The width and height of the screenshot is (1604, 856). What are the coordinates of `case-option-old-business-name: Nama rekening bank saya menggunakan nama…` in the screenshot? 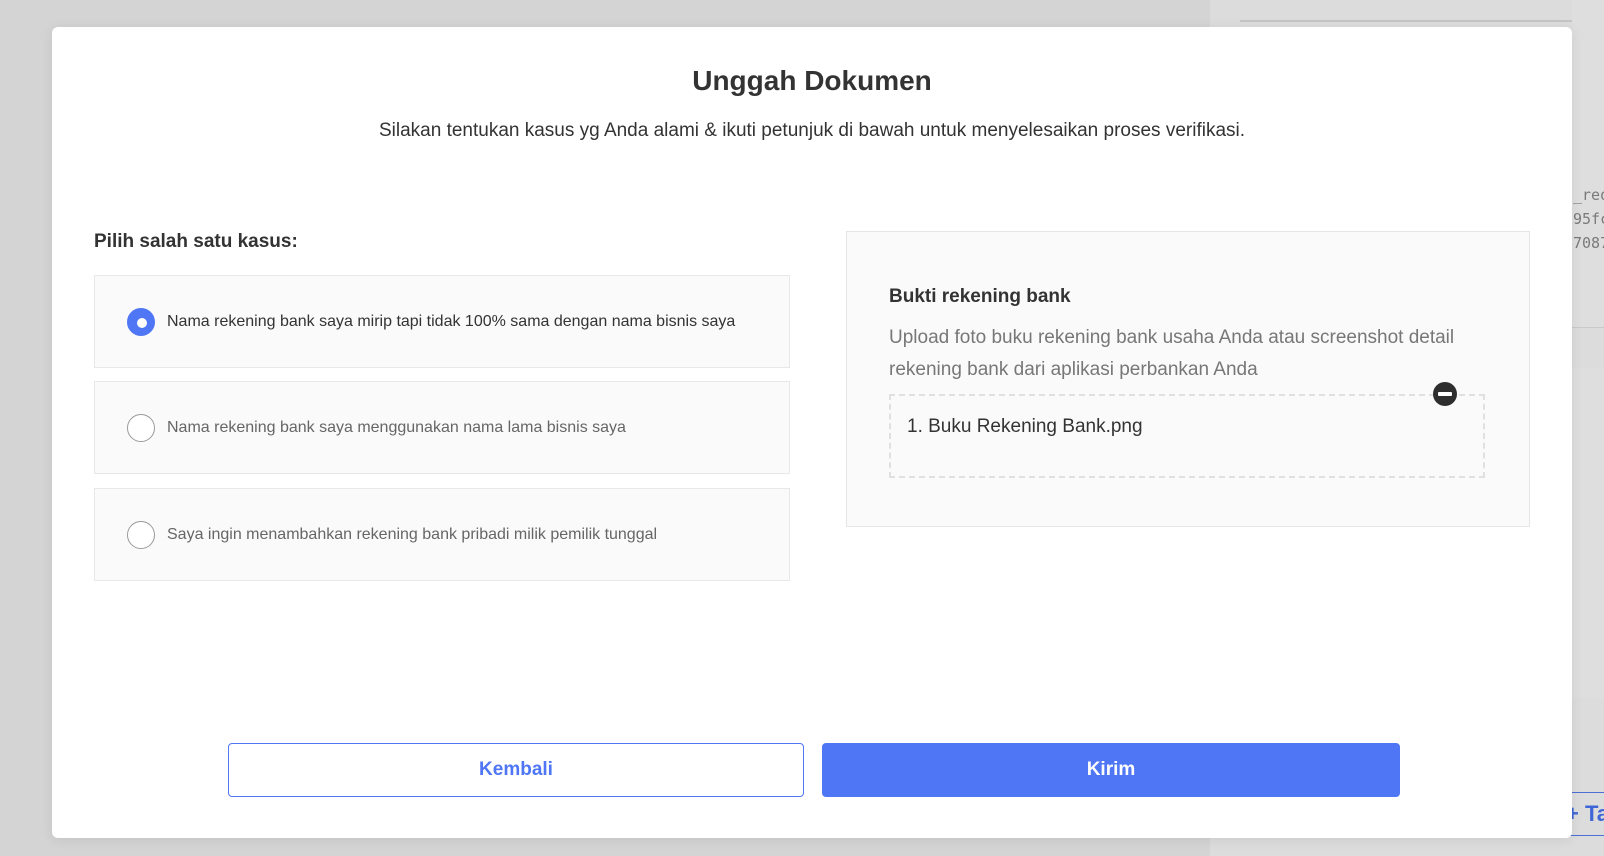 It's located at (442, 427).